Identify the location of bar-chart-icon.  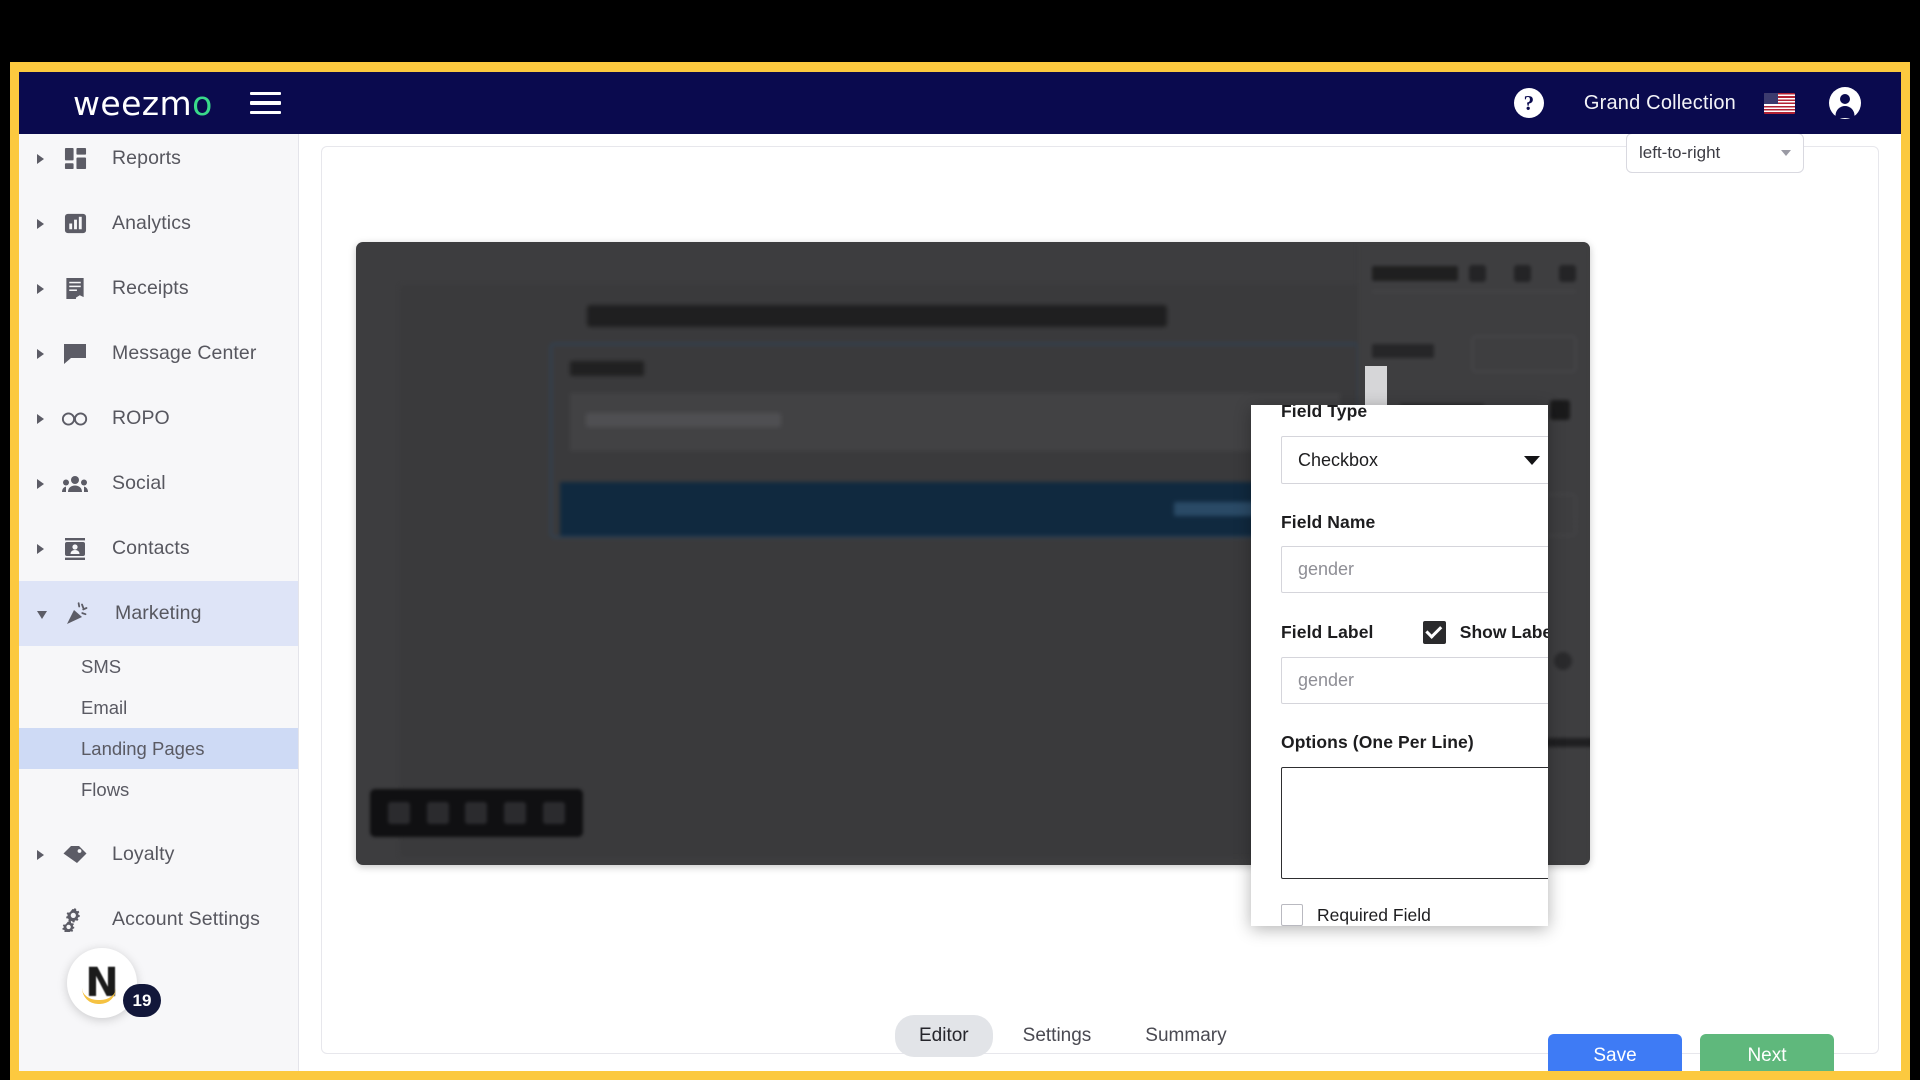
(75, 224).